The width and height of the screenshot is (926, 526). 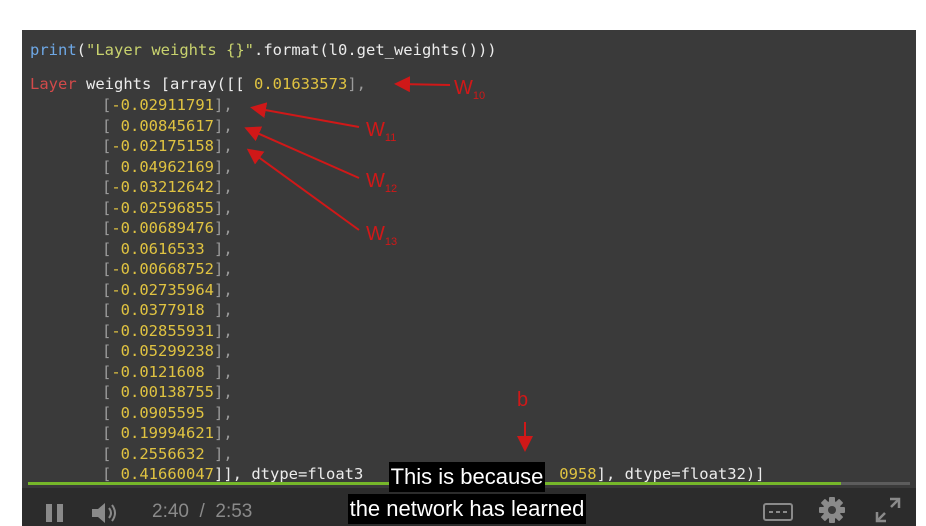 What do you see at coordinates (422, 84) in the screenshot?
I see `arrow-w10` at bounding box center [422, 84].